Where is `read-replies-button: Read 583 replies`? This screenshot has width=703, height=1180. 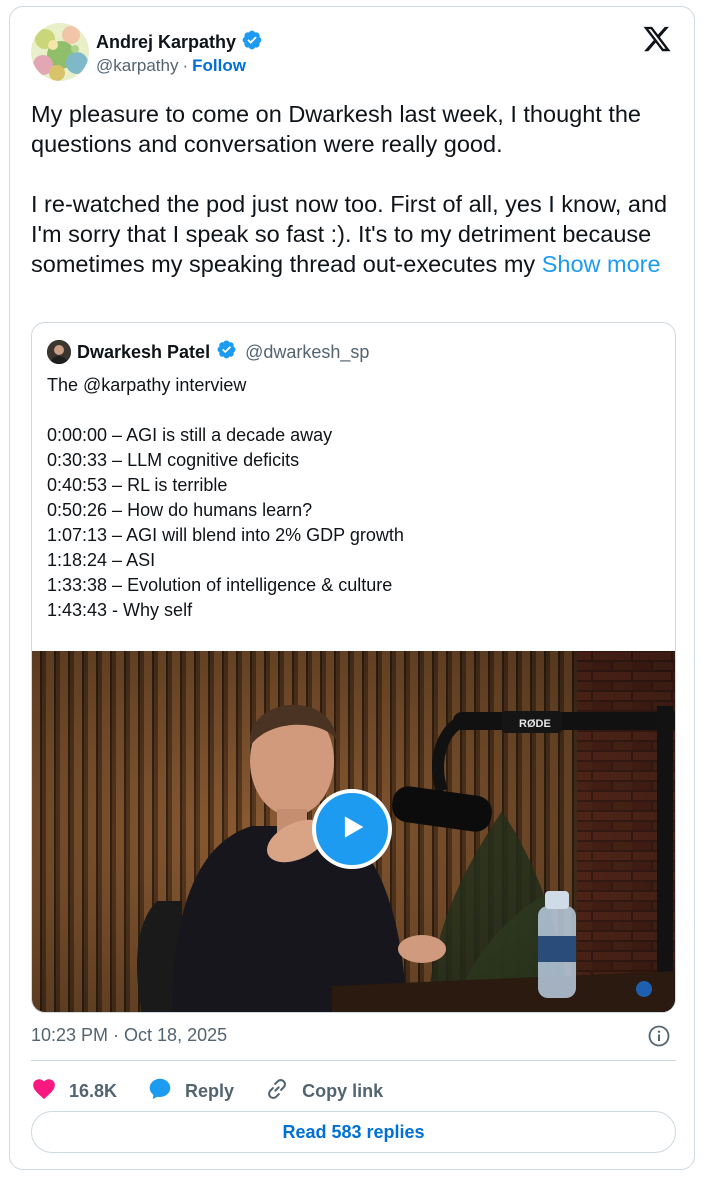 read-replies-button: Read 583 replies is located at coordinates (353, 1132).